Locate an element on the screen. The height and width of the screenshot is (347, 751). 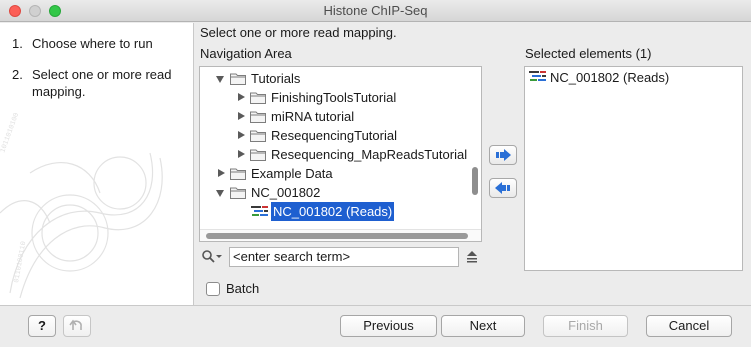
tree-item-label: ResequencingTutorial is located at coordinates (334, 135).